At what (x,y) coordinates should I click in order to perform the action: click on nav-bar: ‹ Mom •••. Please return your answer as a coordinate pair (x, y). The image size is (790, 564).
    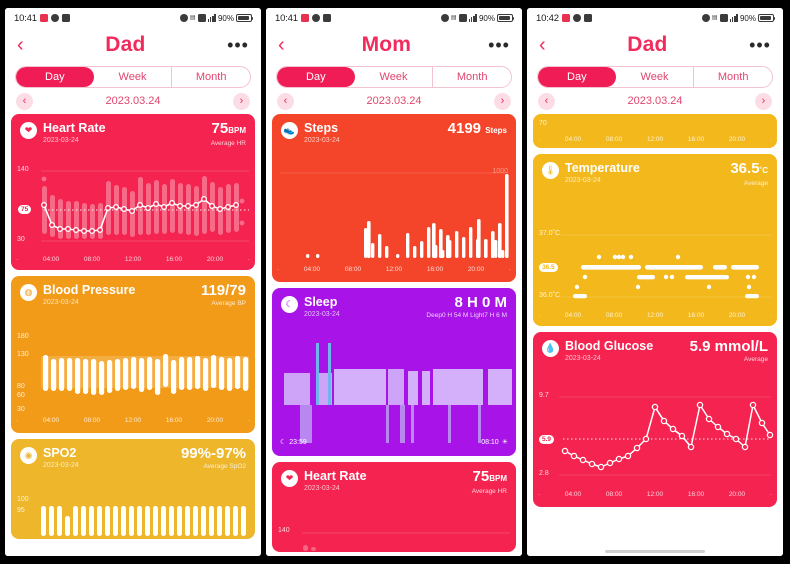
    Looking at the image, I should click on (394, 45).